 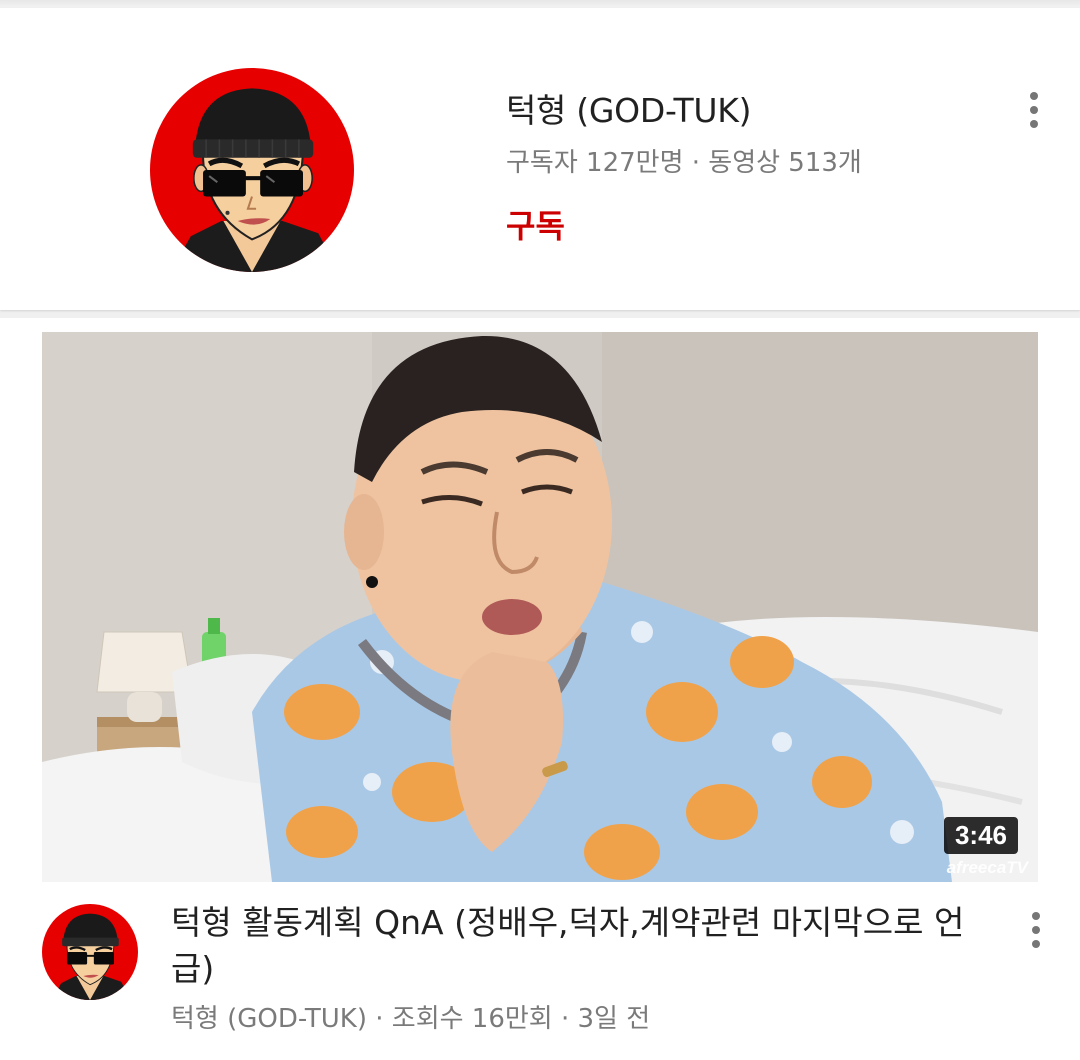 I want to click on video-duration-badge: 3:46, so click(x=980, y=835).